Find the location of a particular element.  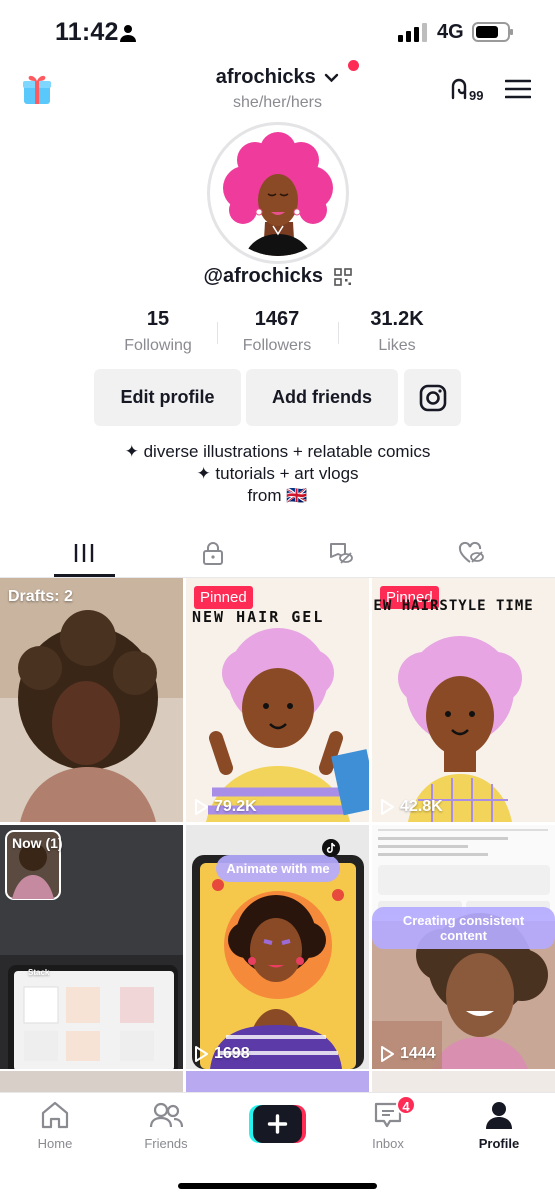

home-icon is located at coordinates (55, 1115).